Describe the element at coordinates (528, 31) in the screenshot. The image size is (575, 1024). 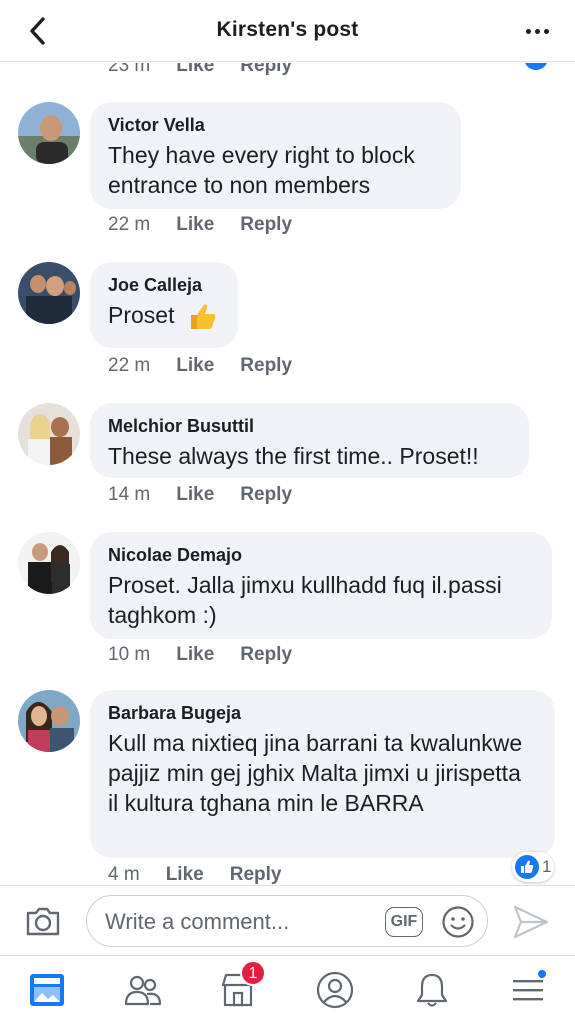
I see `more-dots-icon` at that location.